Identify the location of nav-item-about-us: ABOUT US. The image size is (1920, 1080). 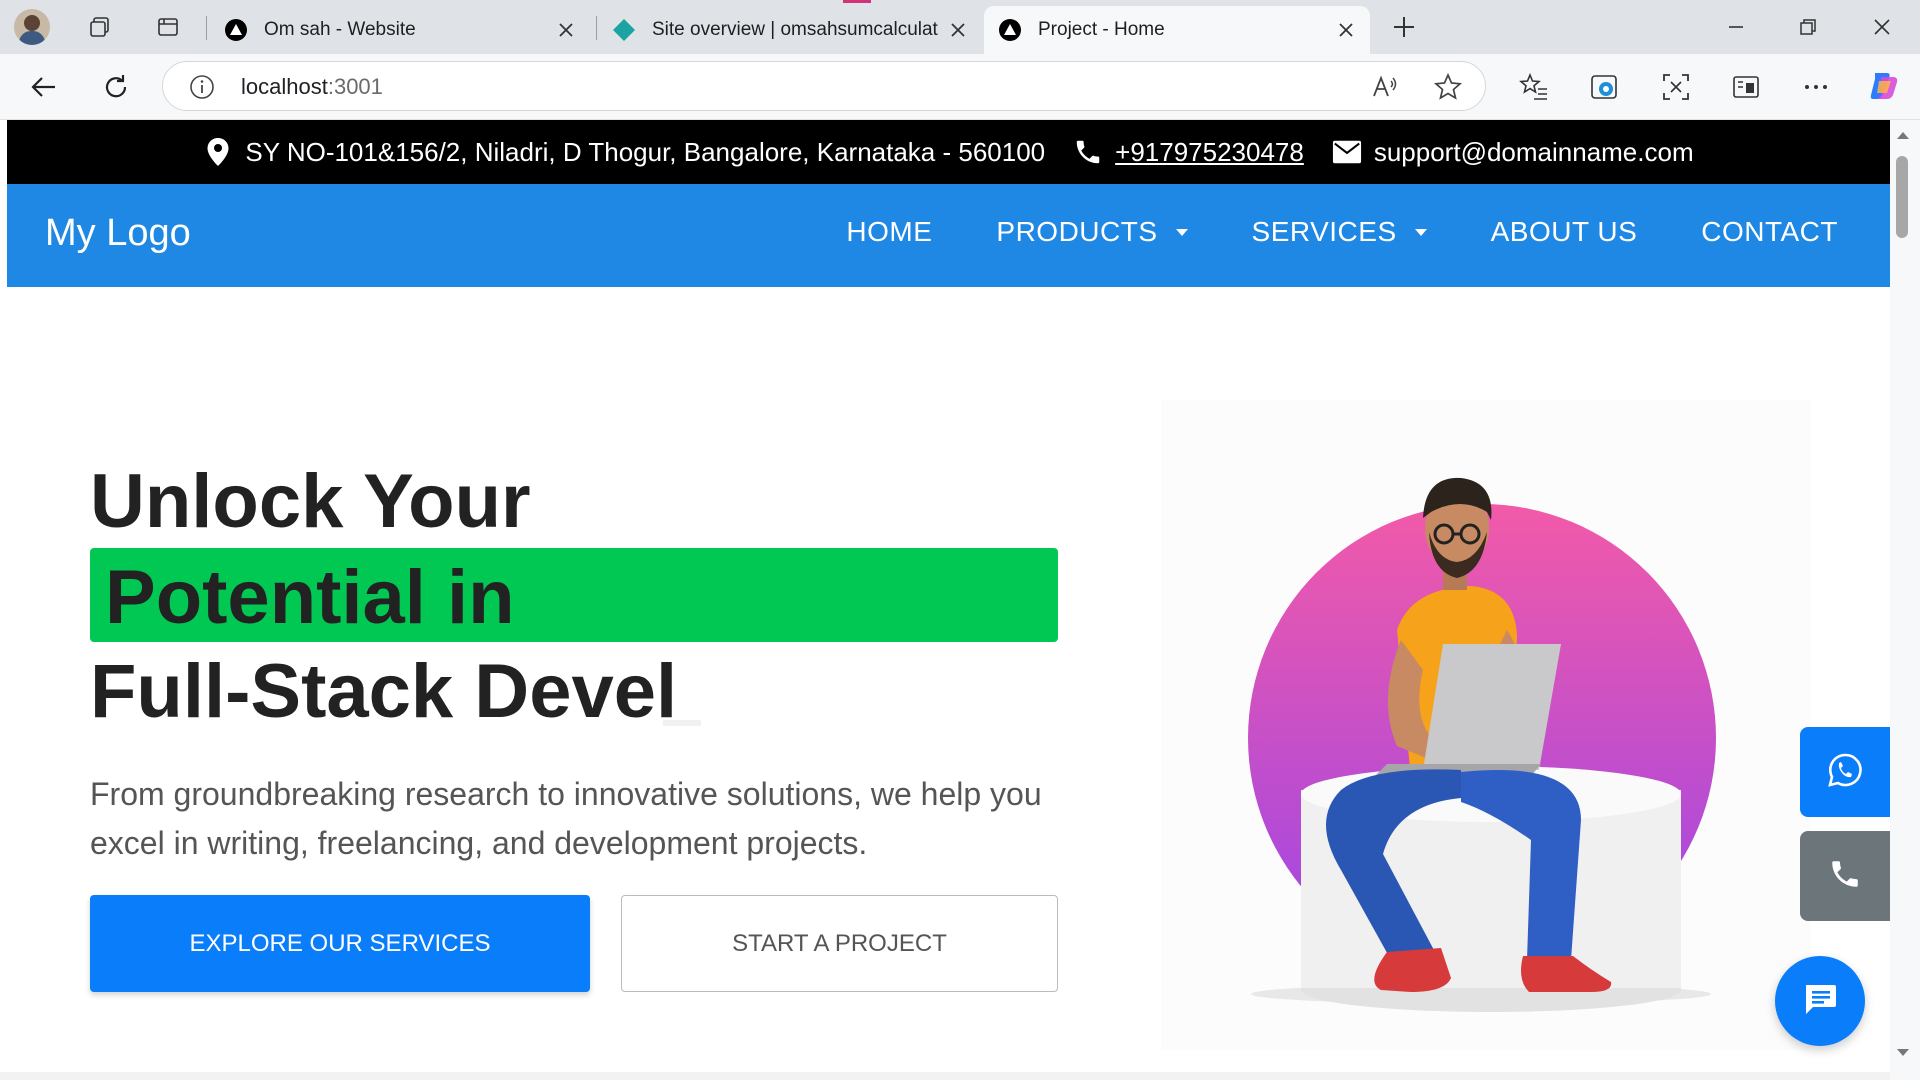
(1564, 232).